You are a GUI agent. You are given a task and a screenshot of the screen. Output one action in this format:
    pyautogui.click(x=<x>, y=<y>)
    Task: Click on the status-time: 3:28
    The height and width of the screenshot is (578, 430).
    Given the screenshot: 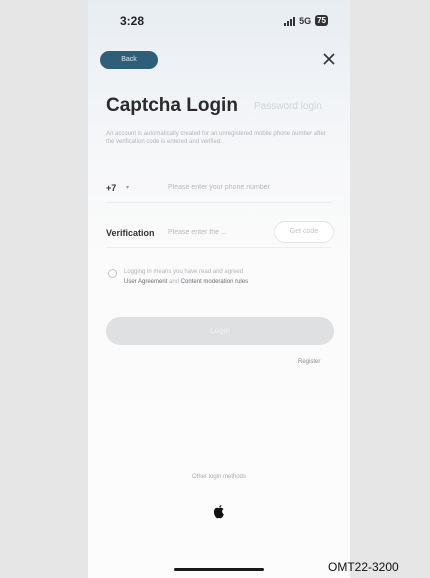 What is the action you would take?
    pyautogui.click(x=132, y=21)
    